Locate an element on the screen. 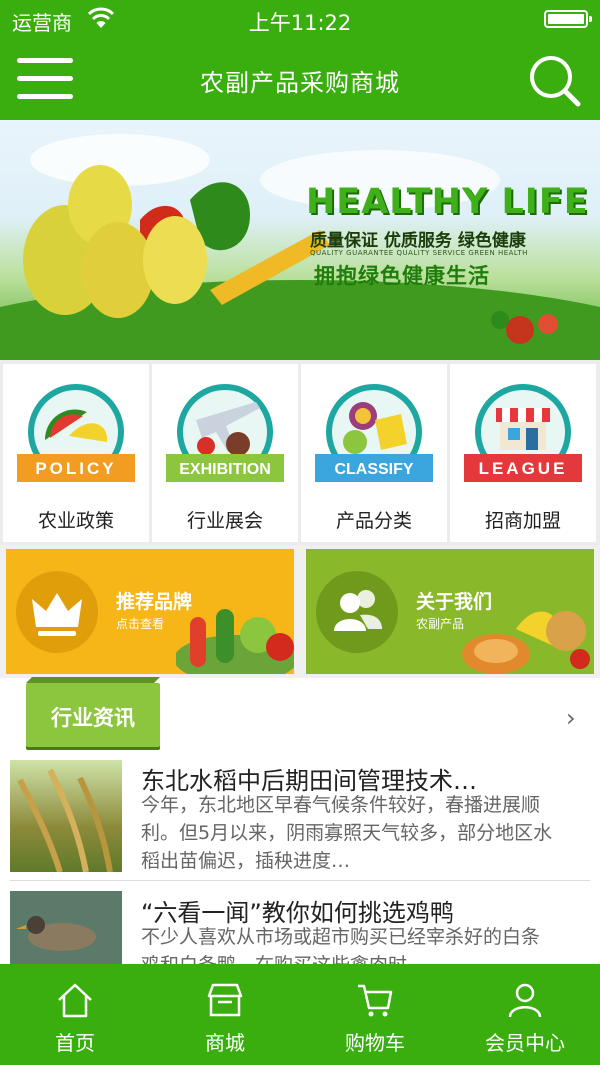 The image size is (600, 1065). vegetables-image is located at coordinates (235, 641).